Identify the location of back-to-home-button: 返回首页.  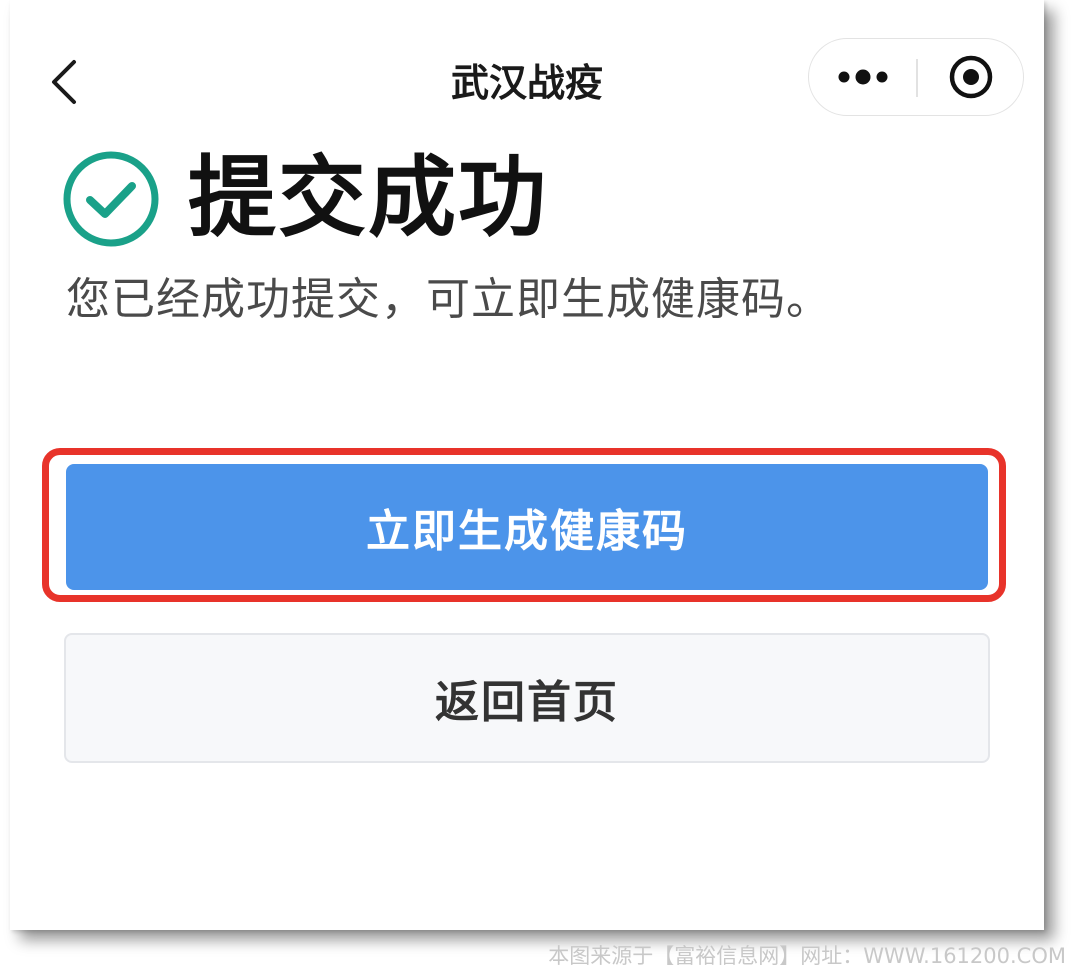
(527, 698).